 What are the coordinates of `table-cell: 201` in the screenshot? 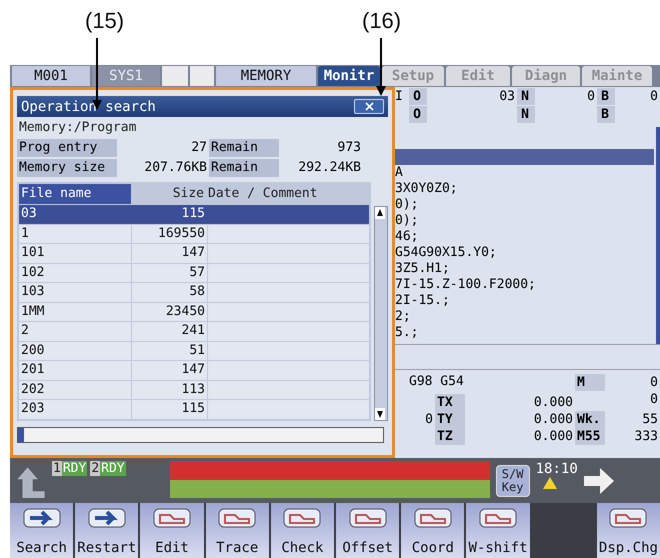 It's located at (75, 370).